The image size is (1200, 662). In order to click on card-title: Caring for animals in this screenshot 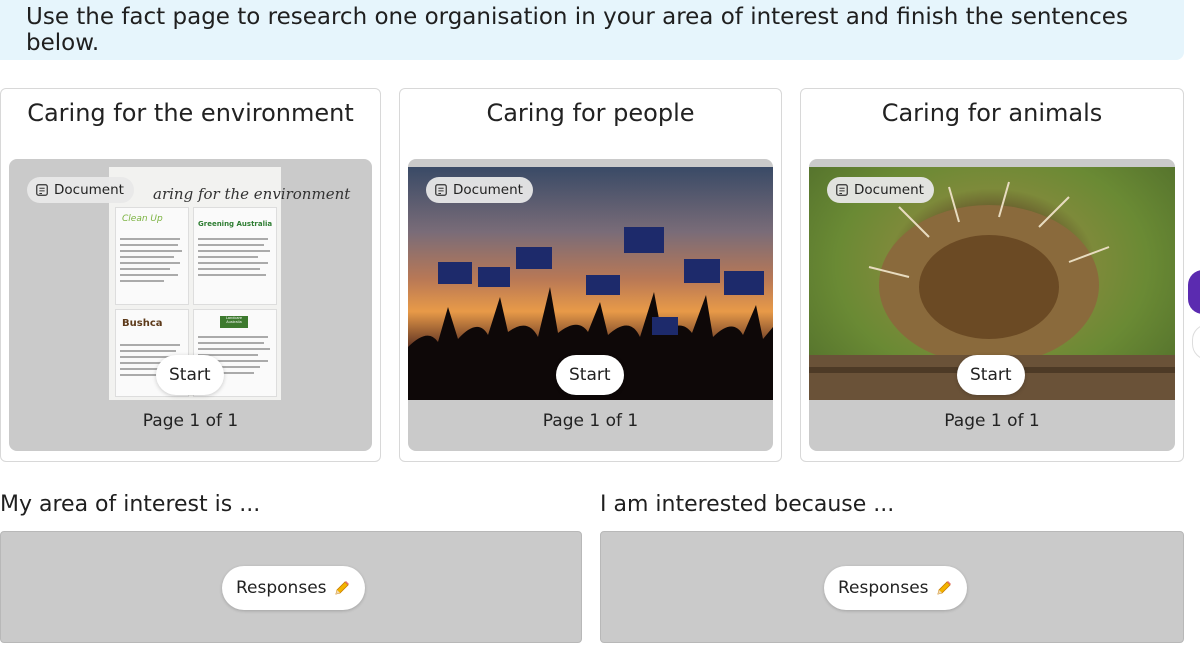, I will do `click(992, 113)`.